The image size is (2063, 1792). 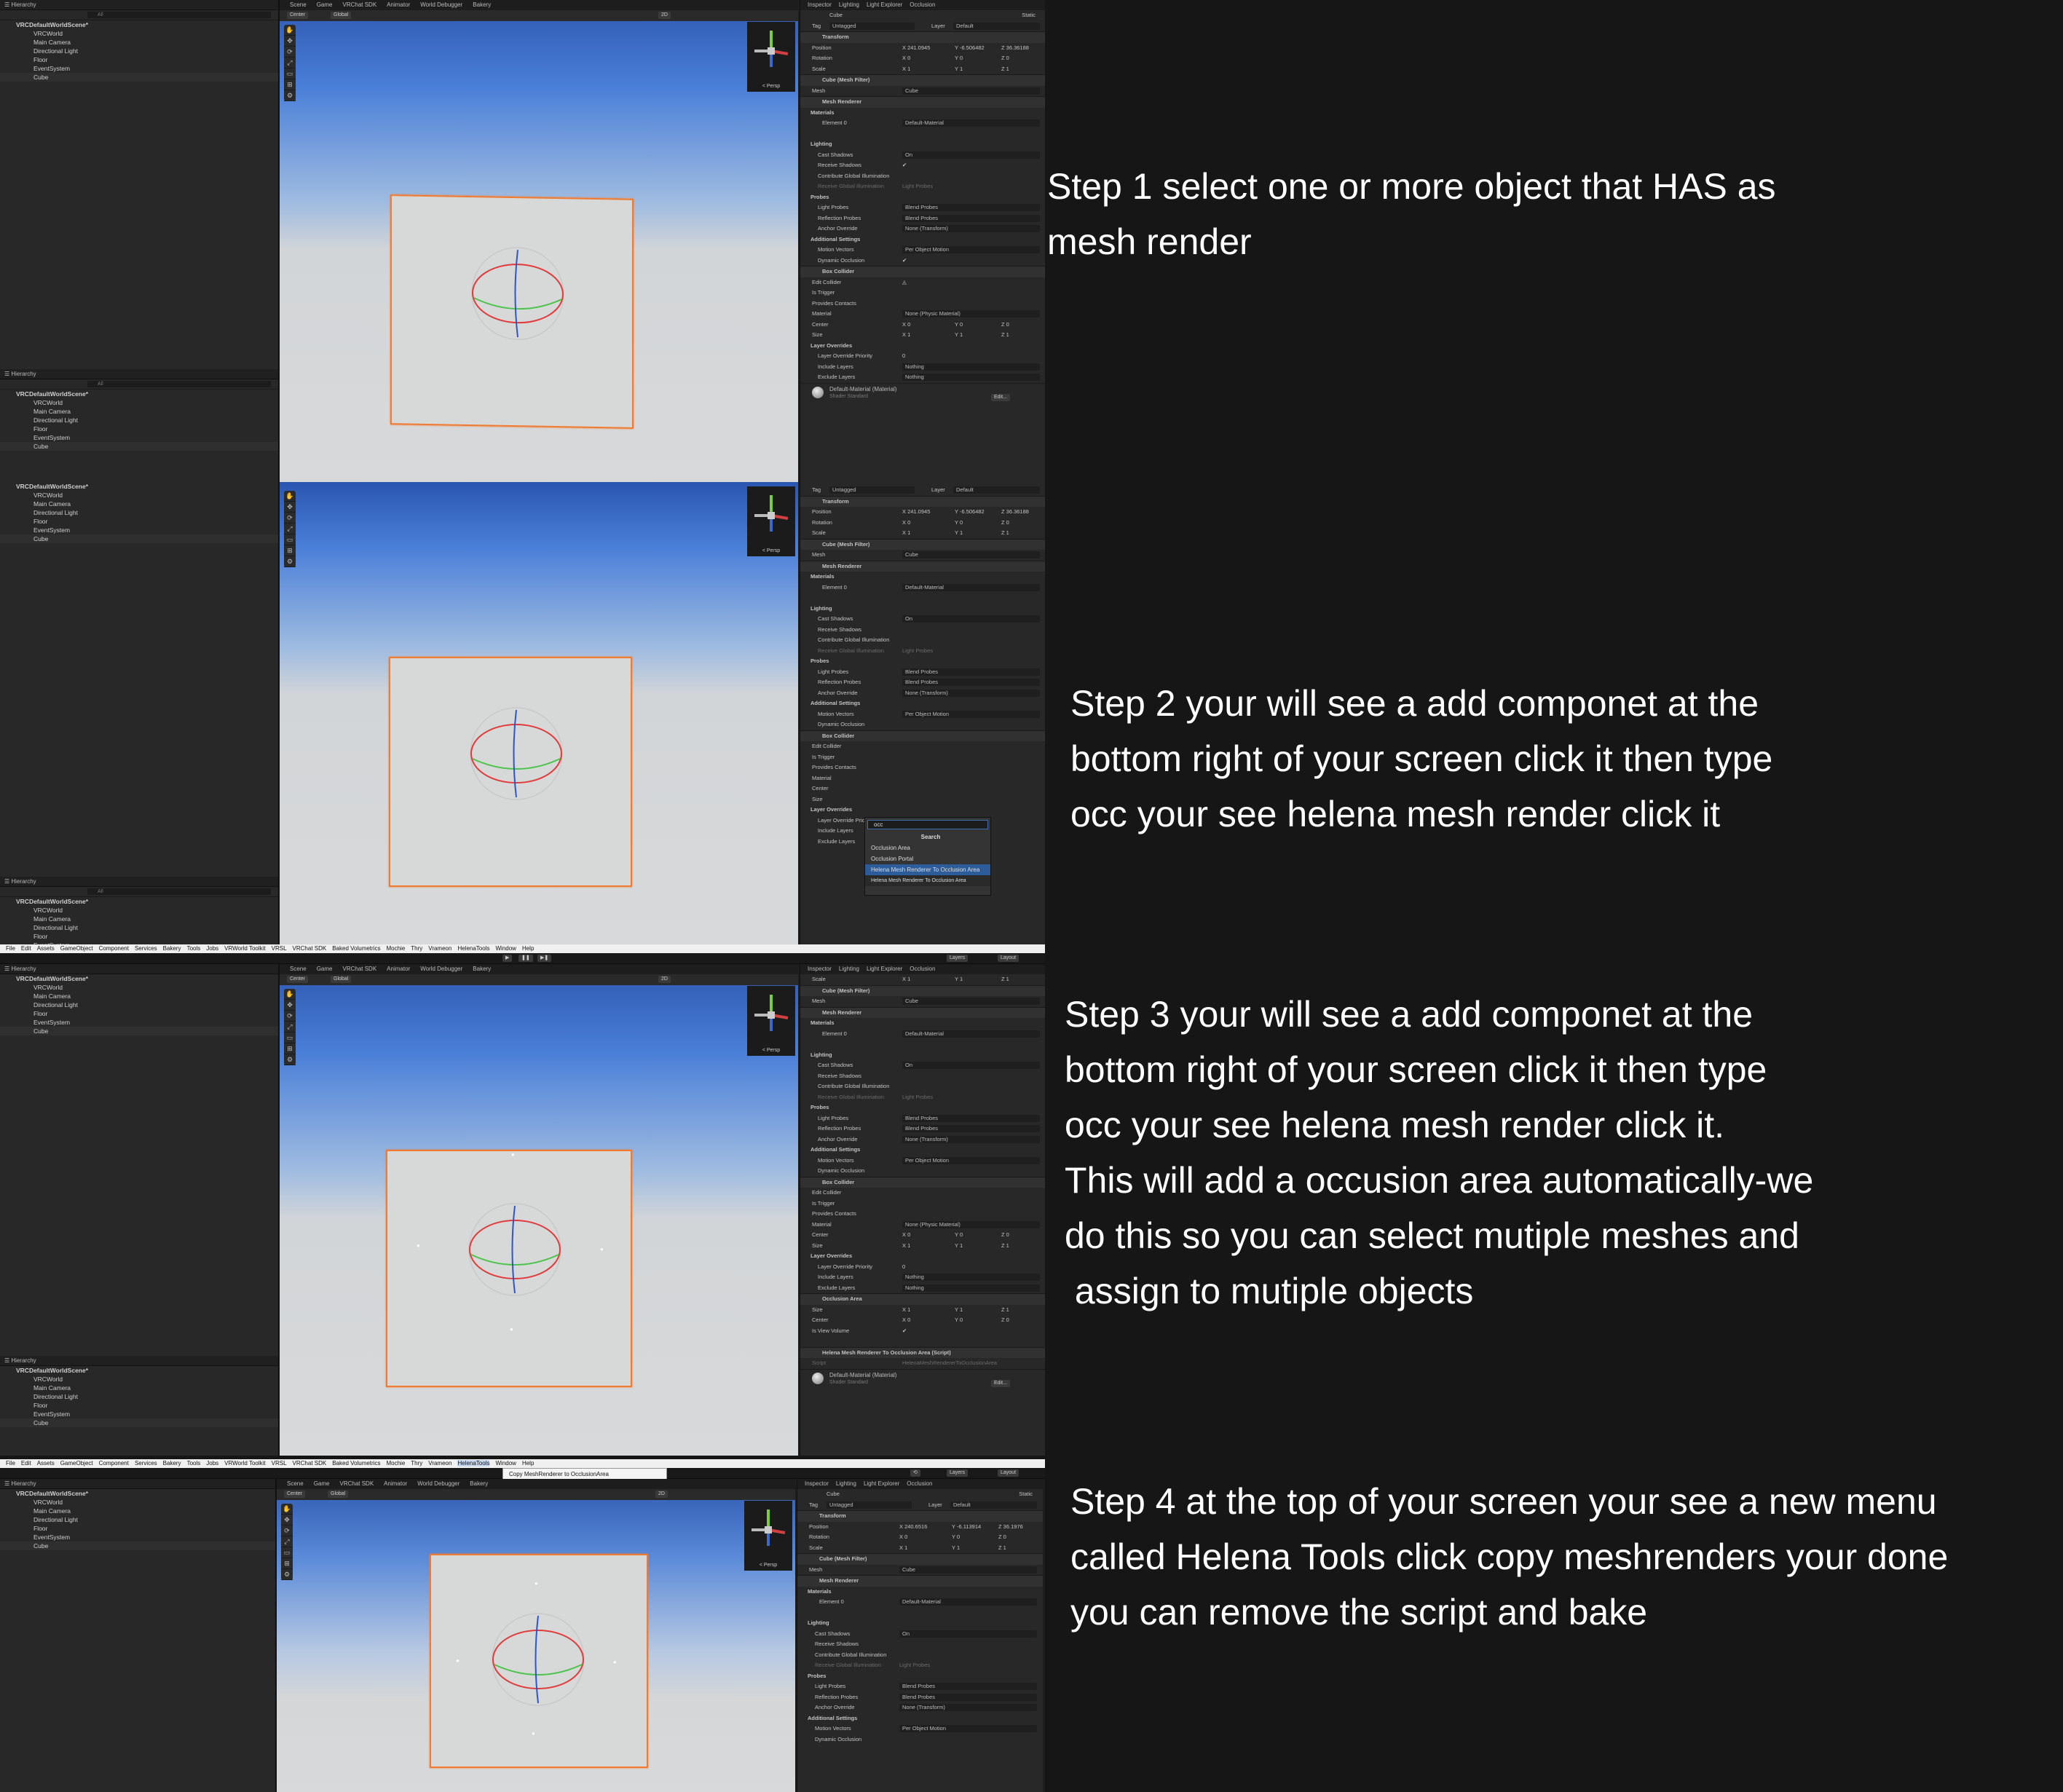 What do you see at coordinates (356, 948) in the screenshot?
I see `menu-baked-volumetrics: Baked Volumetrics` at bounding box center [356, 948].